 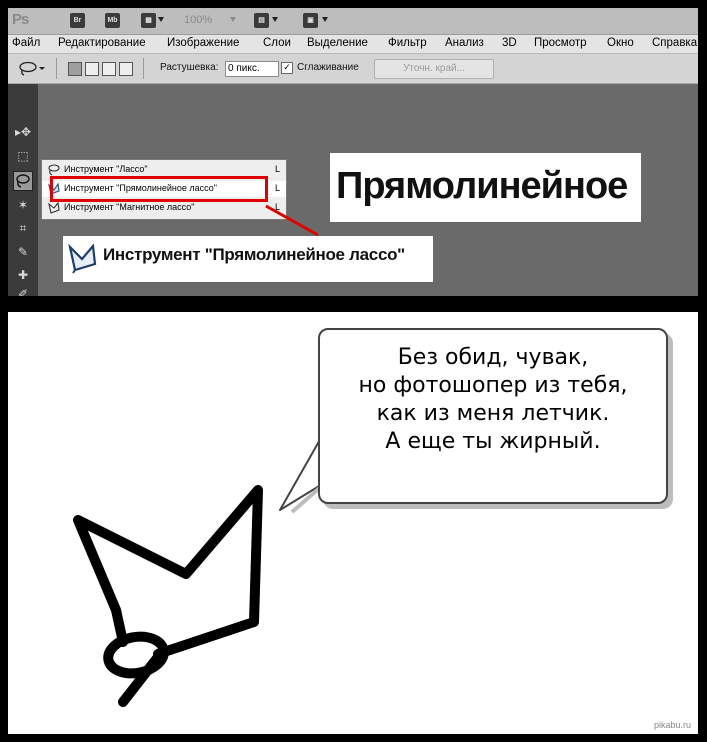 I want to click on marquee-tool-icon: ⬚, so click(x=23, y=156).